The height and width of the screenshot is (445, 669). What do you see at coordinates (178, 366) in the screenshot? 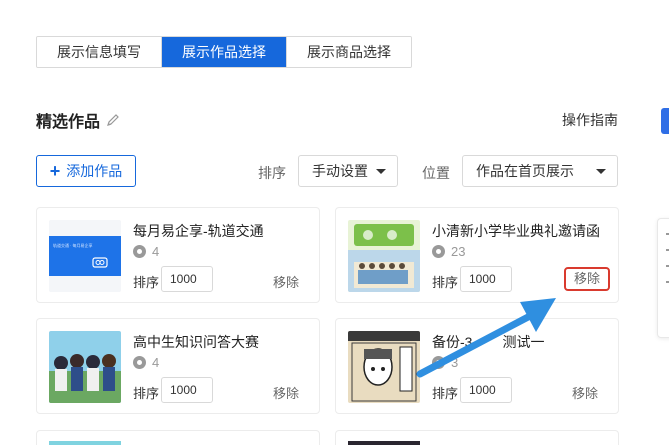
I see `work-card: 高中生知识问答大赛 4 排序 移除` at bounding box center [178, 366].